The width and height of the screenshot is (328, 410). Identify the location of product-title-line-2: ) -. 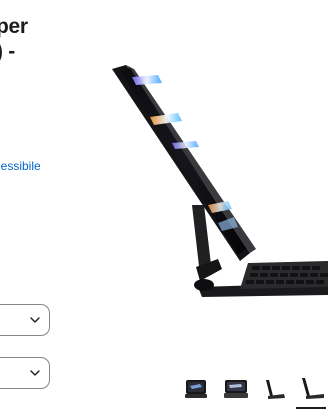
(7, 51).